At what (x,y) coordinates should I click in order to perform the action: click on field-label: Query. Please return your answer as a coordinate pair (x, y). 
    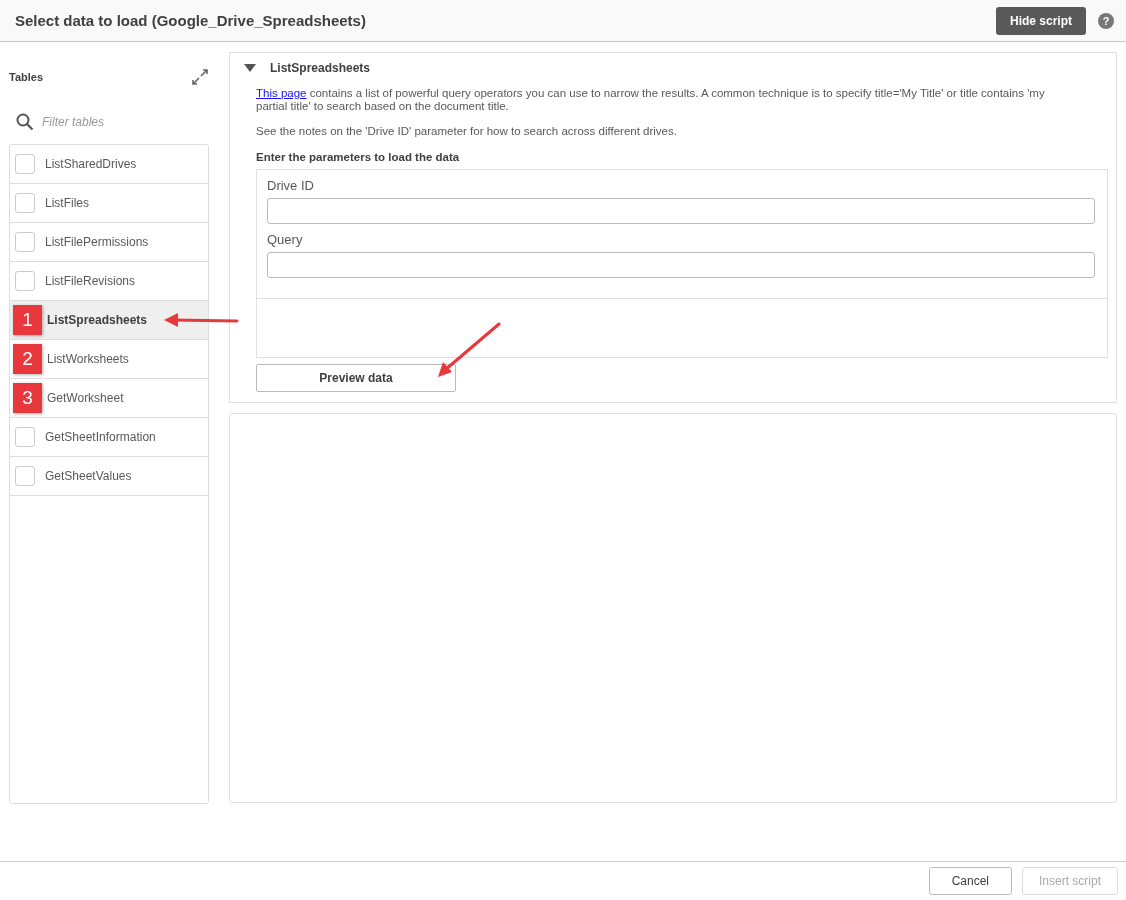
    Looking at the image, I should click on (285, 239).